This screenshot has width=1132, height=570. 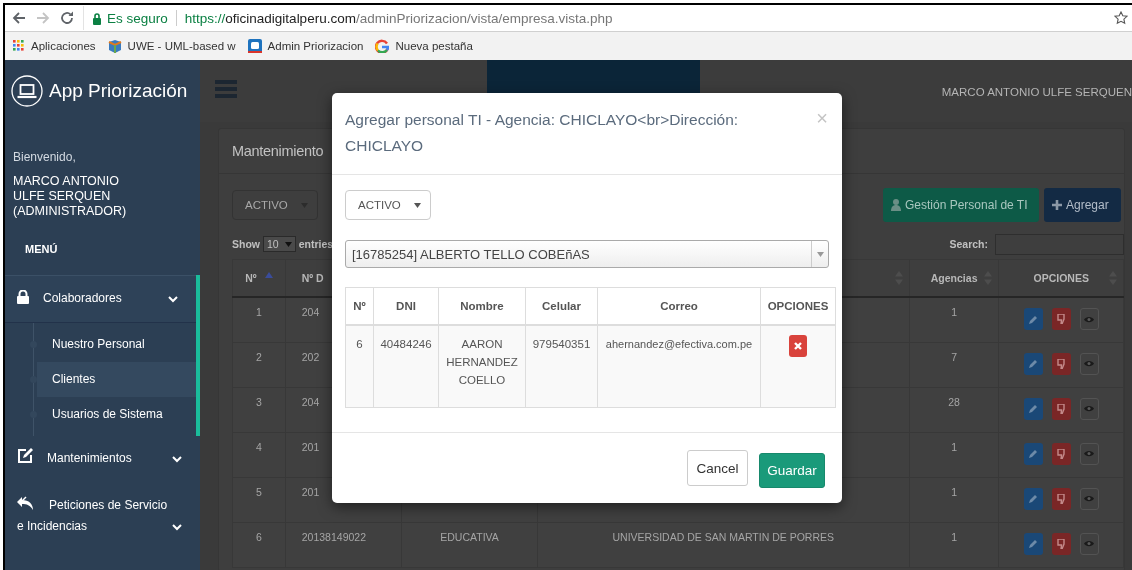 What do you see at coordinates (246, 244) in the screenshot?
I see `show-label: Show` at bounding box center [246, 244].